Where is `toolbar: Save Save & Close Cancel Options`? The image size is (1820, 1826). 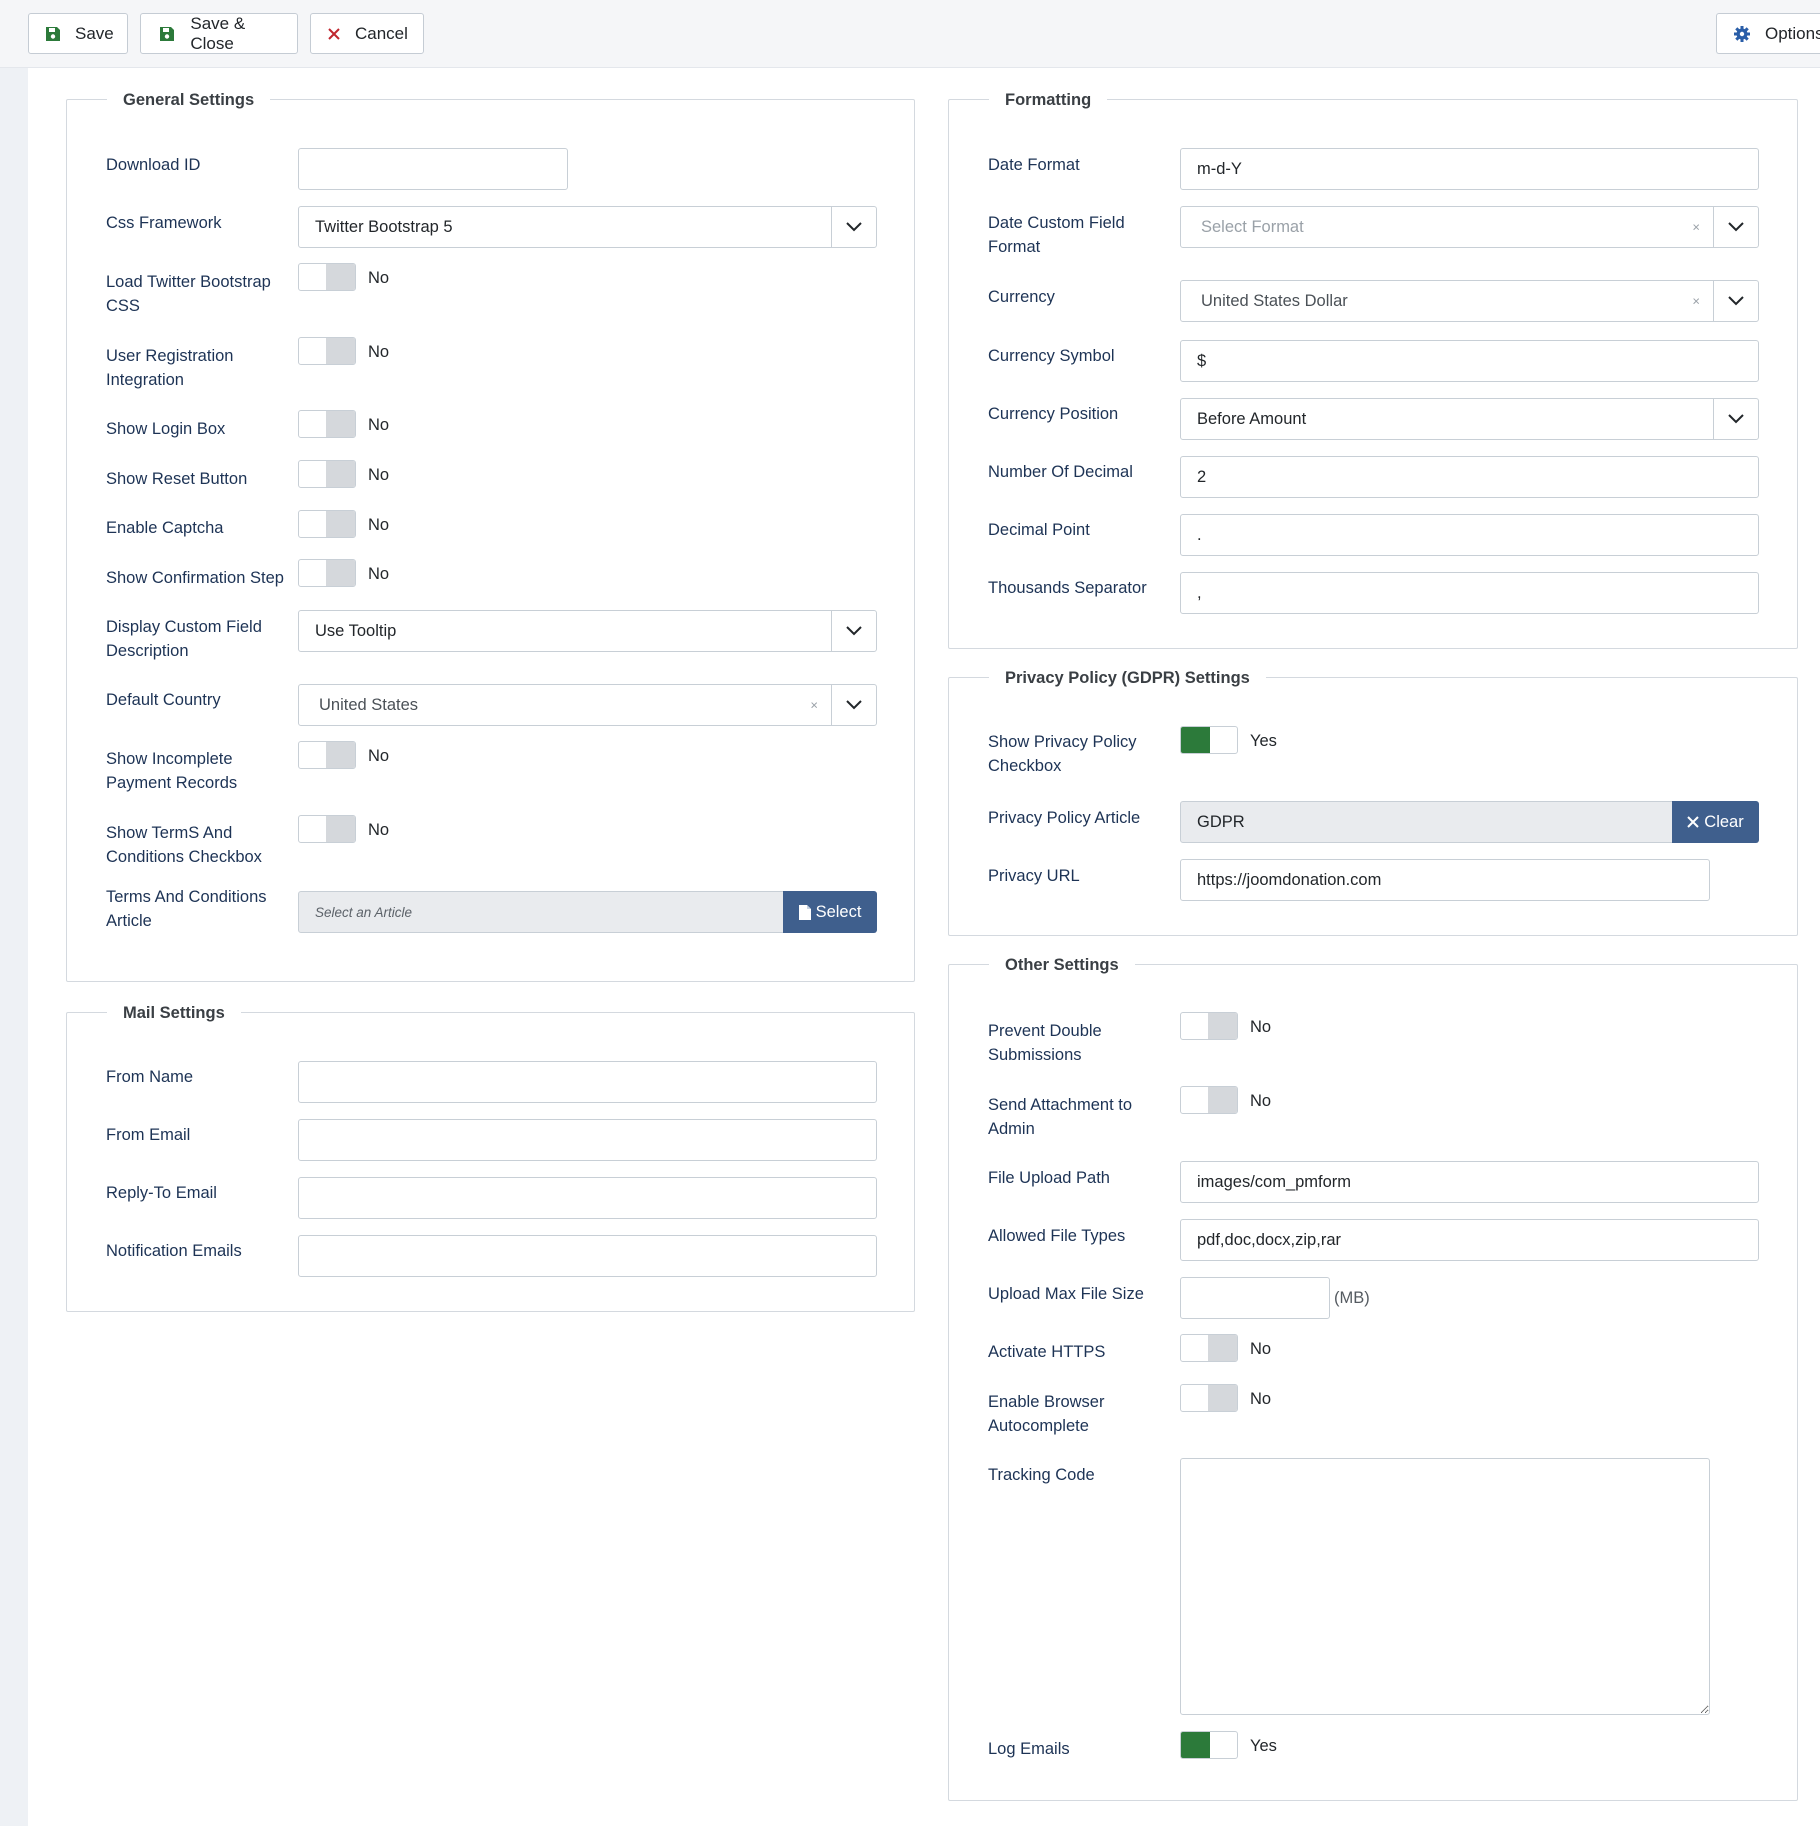 toolbar: Save Save & Close Cancel Options is located at coordinates (910, 34).